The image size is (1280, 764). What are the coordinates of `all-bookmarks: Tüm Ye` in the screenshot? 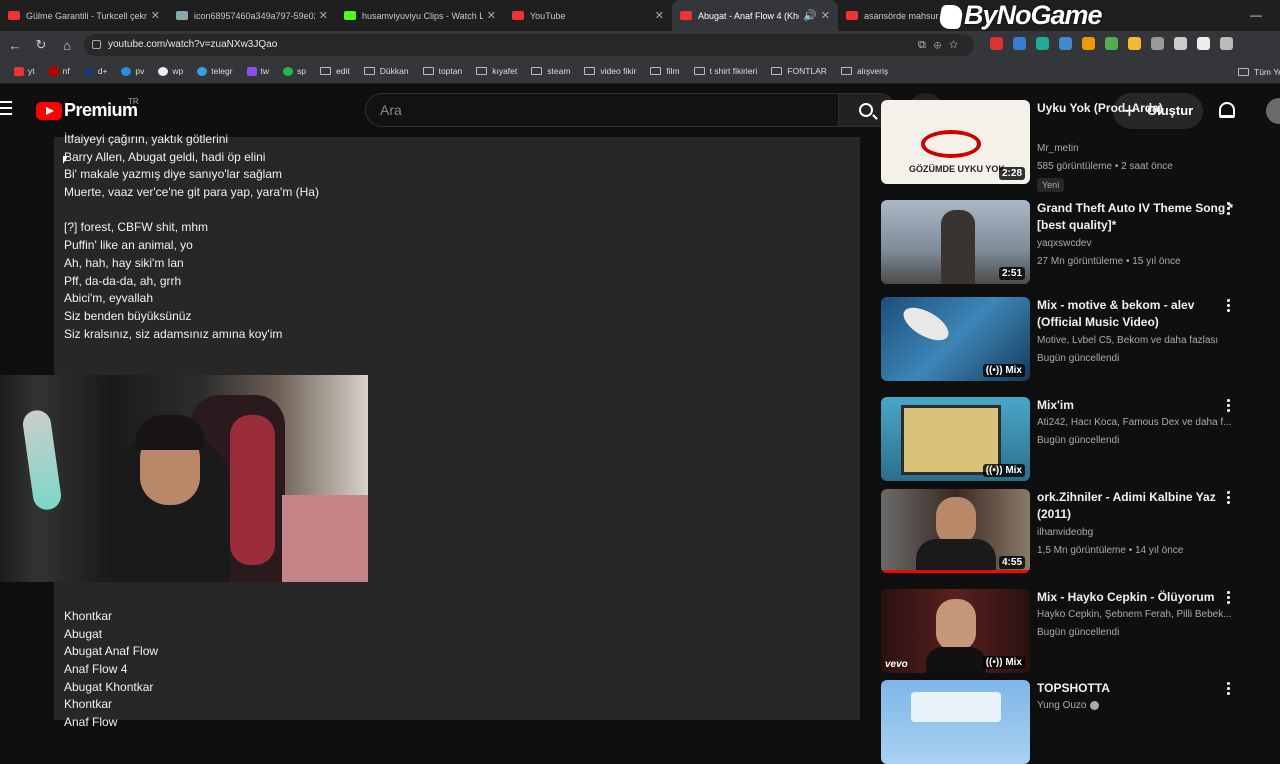 It's located at (1259, 72).